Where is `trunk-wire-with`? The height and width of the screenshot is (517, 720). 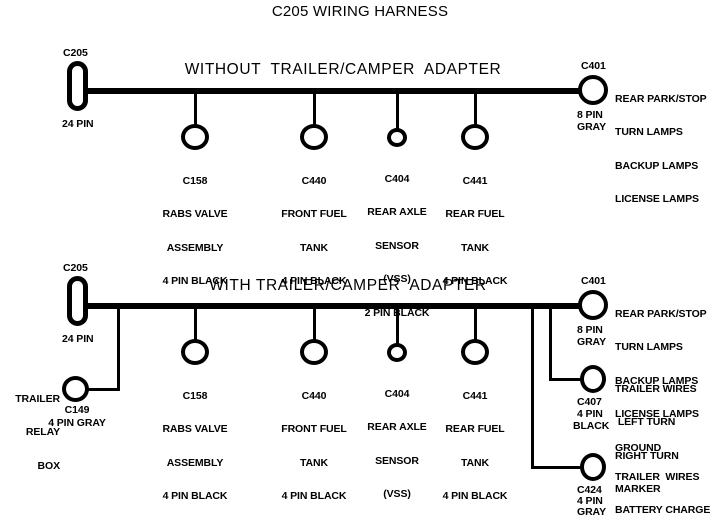 trunk-wire-with is located at coordinates (336, 306).